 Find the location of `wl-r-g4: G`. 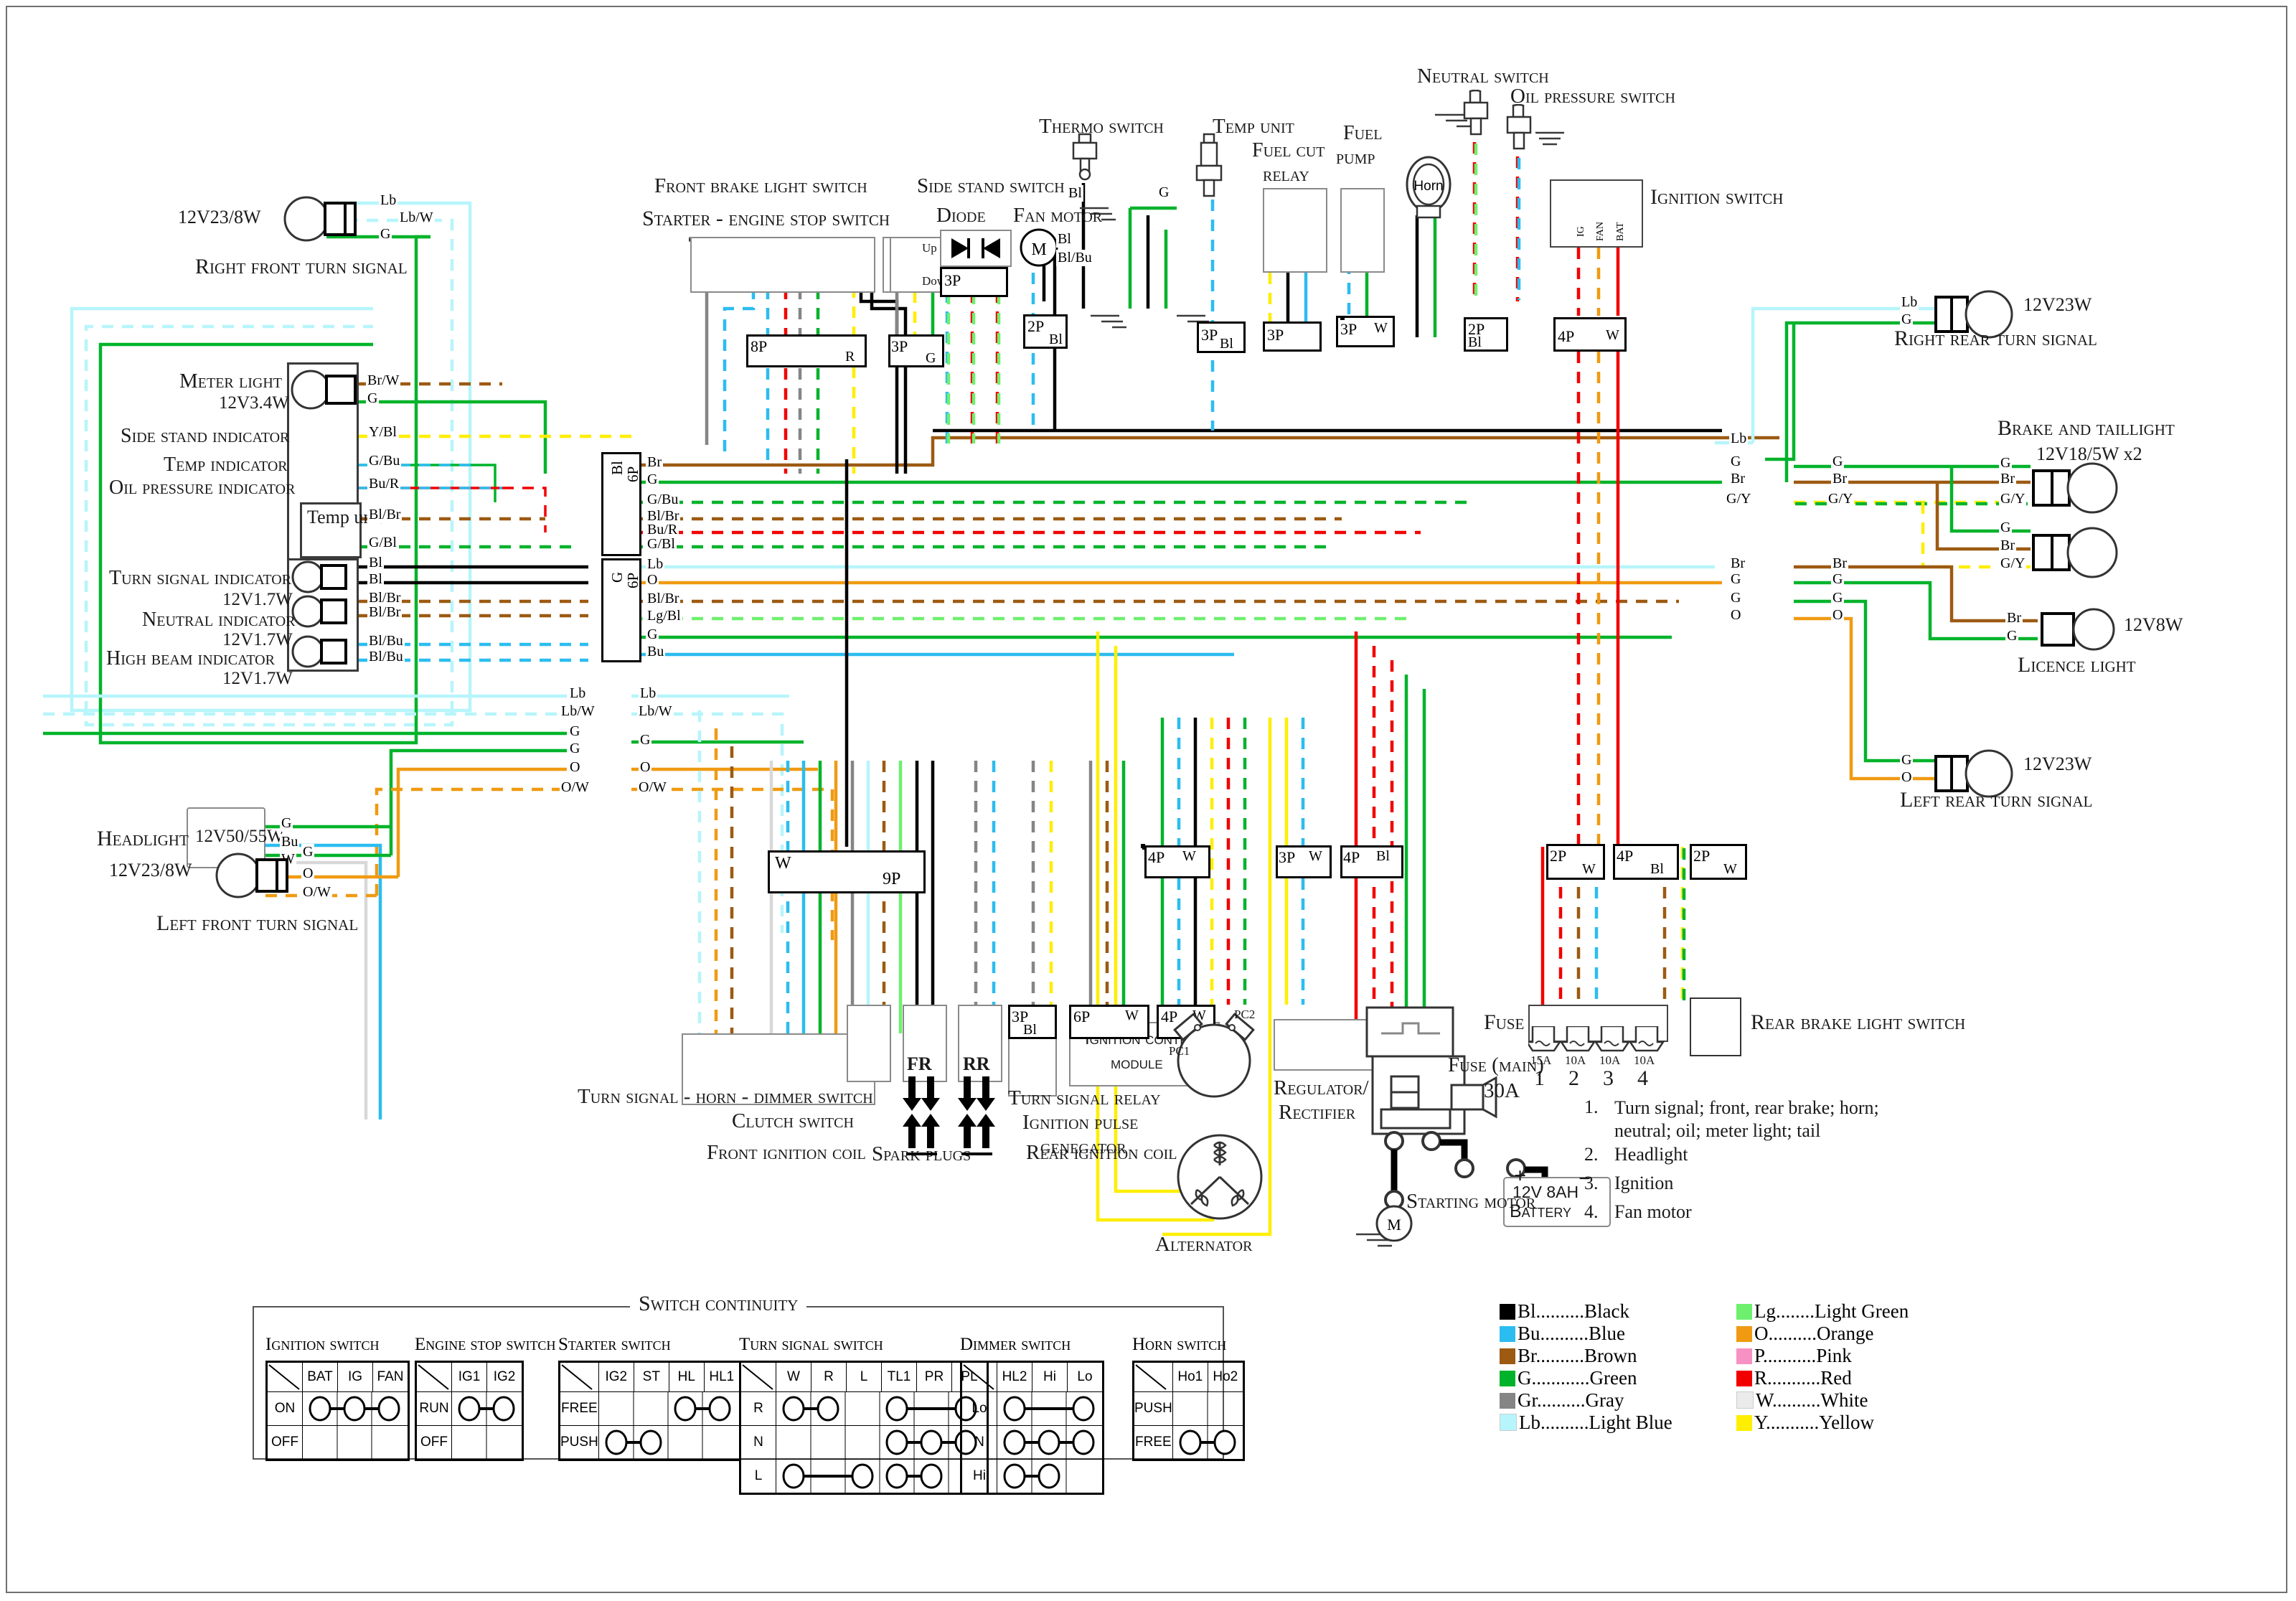

wl-r-g4: G is located at coordinates (1736, 598).